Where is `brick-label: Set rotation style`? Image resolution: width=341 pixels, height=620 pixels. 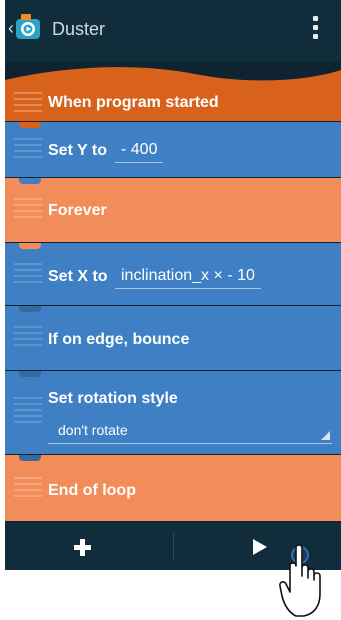 brick-label: Set rotation style is located at coordinates (113, 398).